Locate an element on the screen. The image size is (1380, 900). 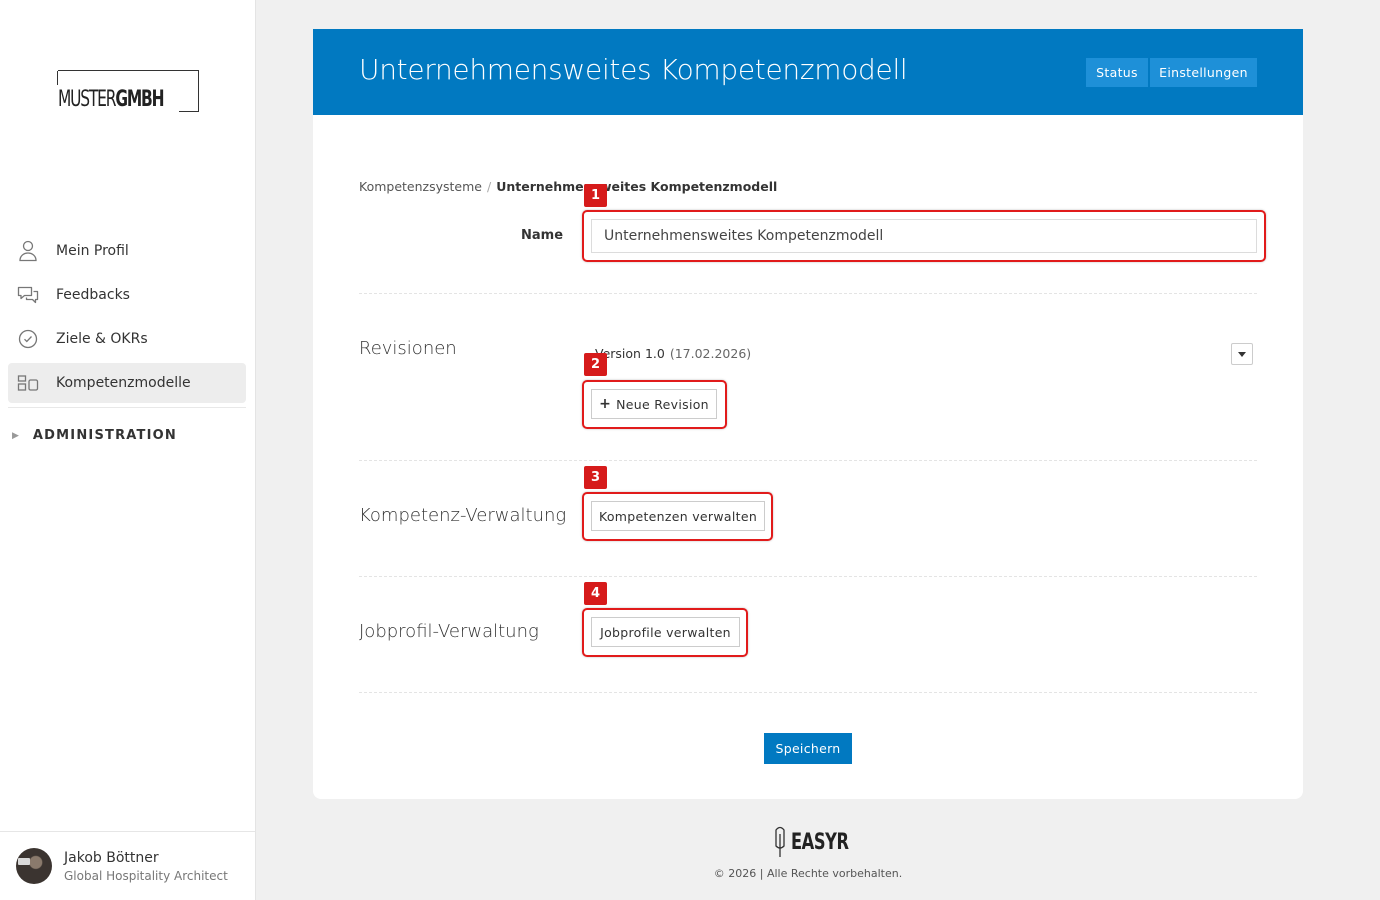
version-dropdown-button is located at coordinates (1242, 354).